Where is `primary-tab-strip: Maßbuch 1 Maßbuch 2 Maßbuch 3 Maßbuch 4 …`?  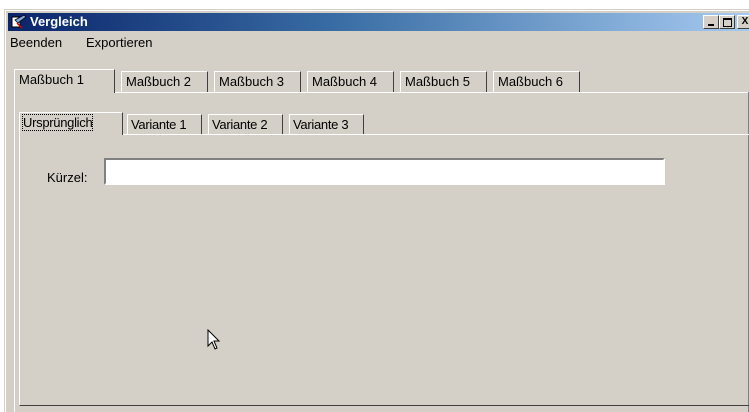 primary-tab-strip: Maßbuch 1 Maßbuch 2 Maßbuch 3 Maßbuch 4 … is located at coordinates (381, 81).